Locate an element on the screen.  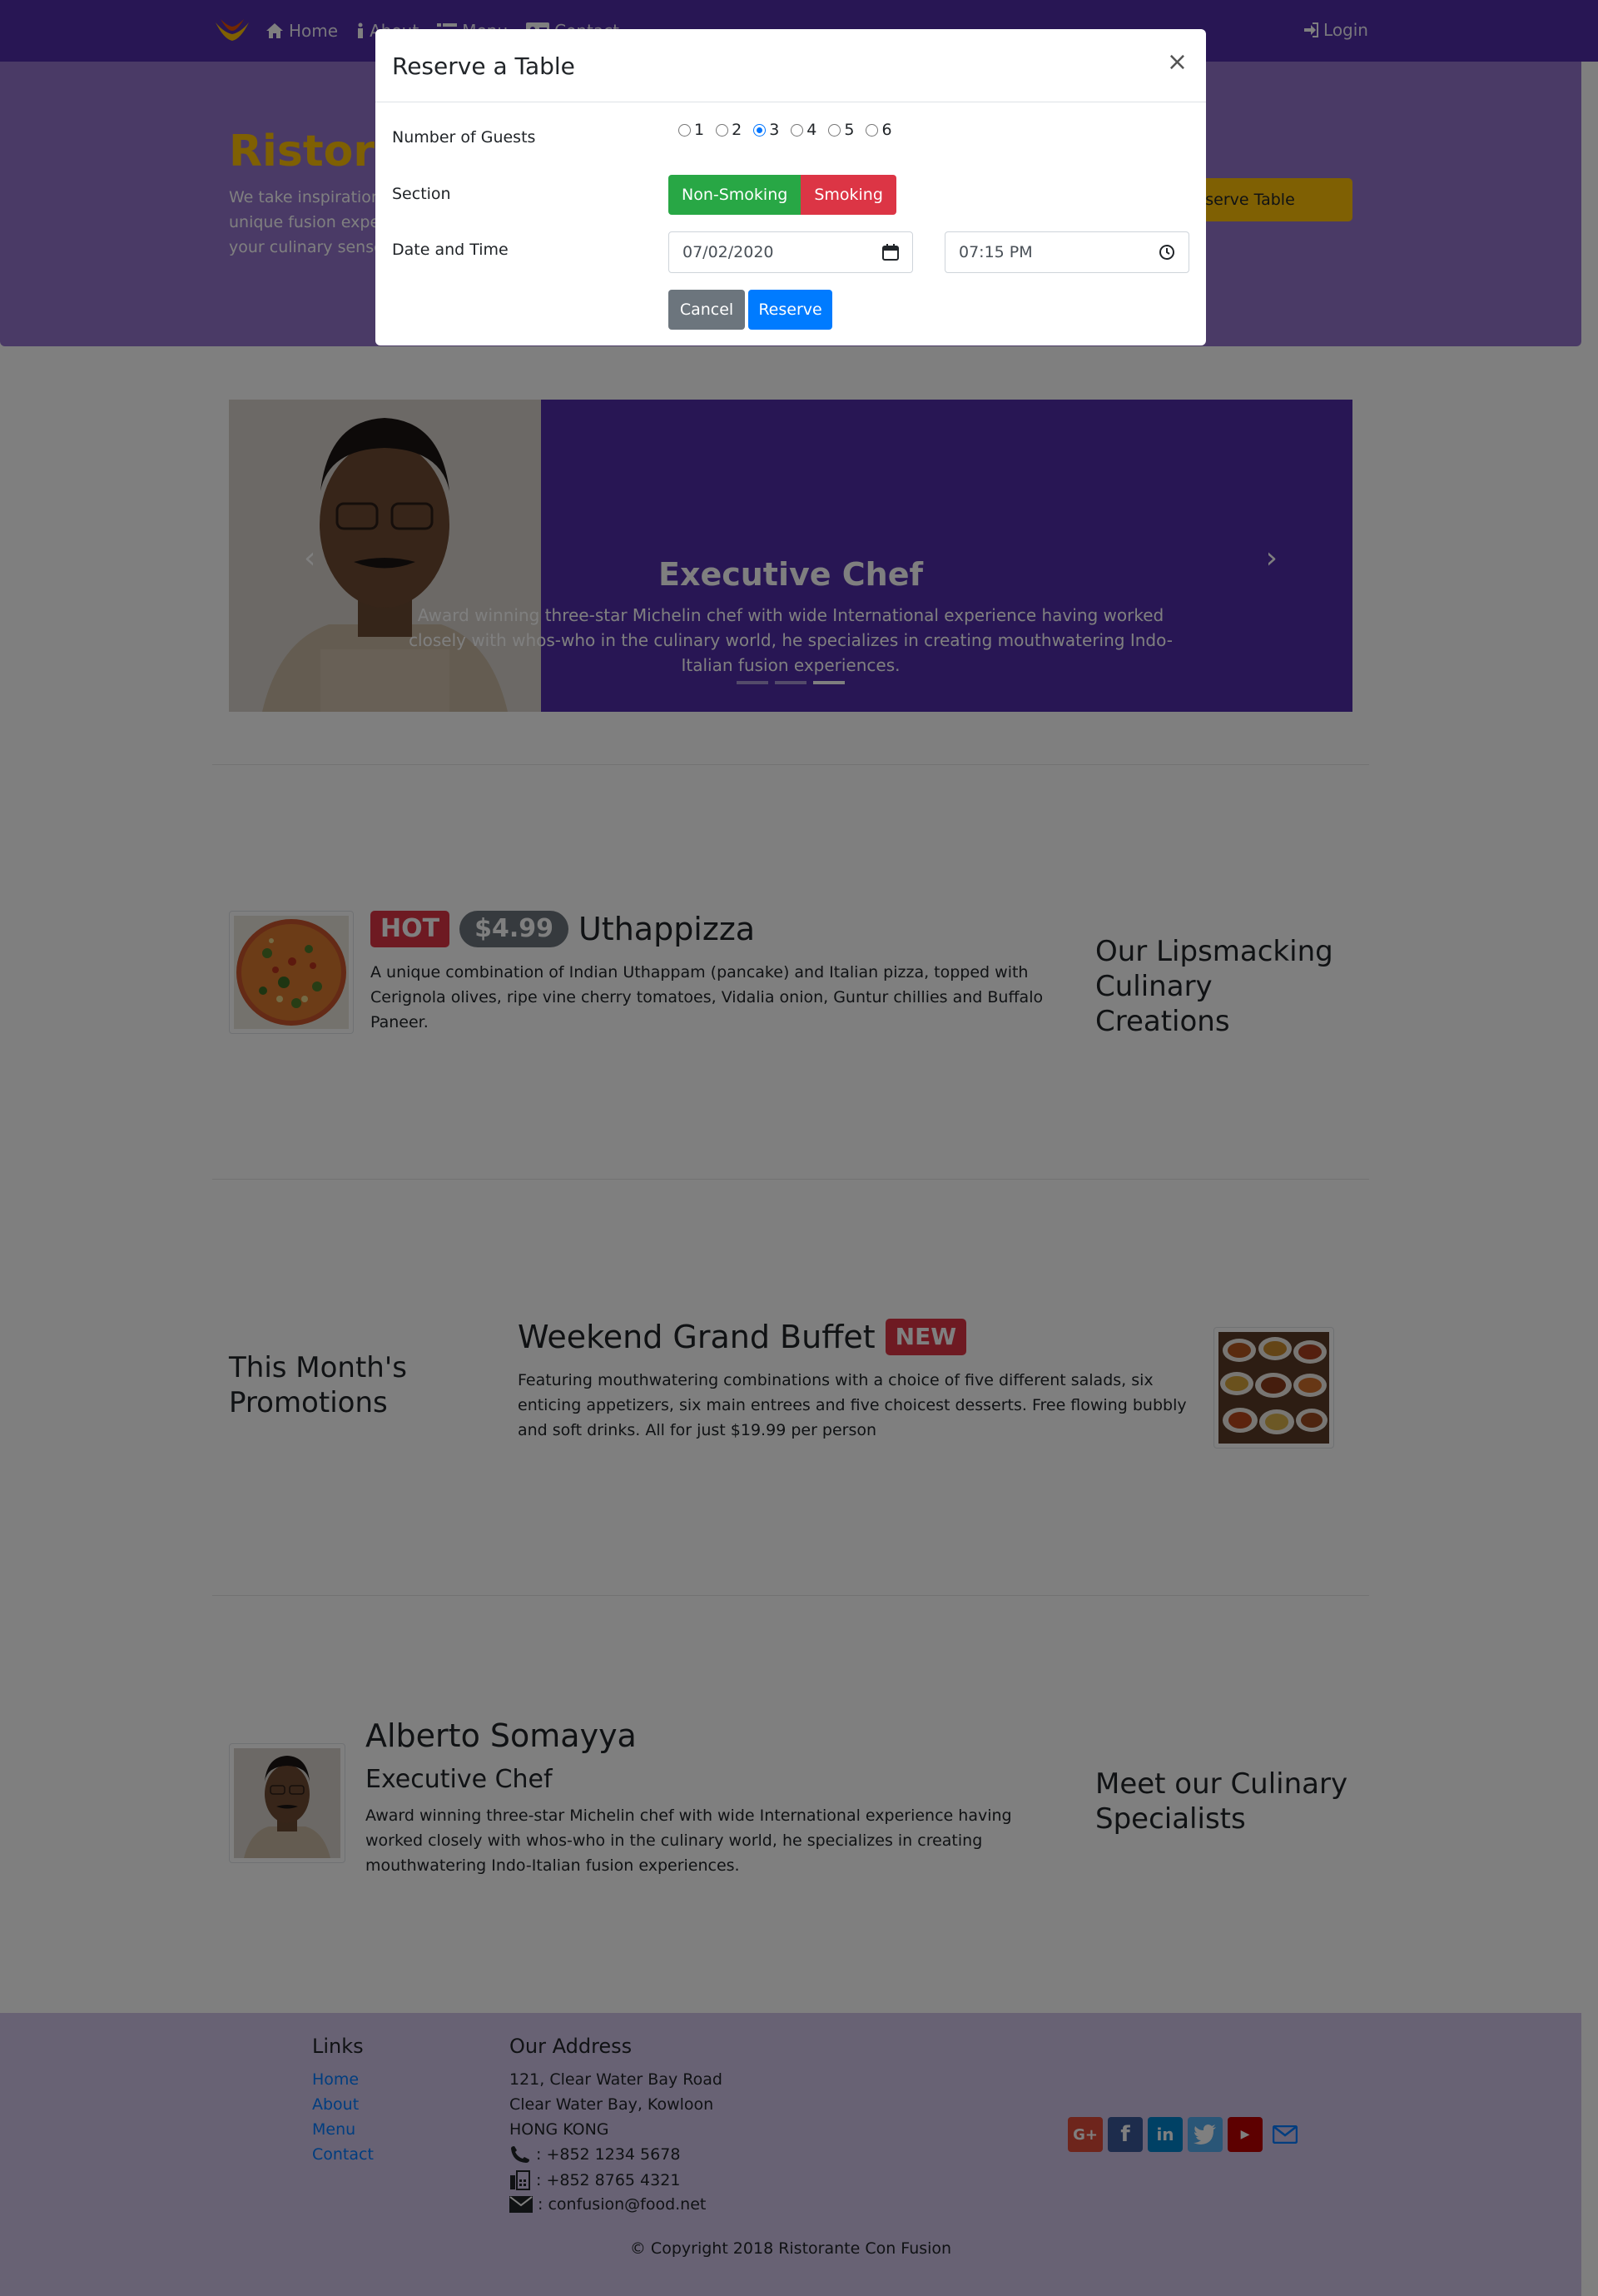
non-smoking-button: Non-Smoking is located at coordinates (735, 195).